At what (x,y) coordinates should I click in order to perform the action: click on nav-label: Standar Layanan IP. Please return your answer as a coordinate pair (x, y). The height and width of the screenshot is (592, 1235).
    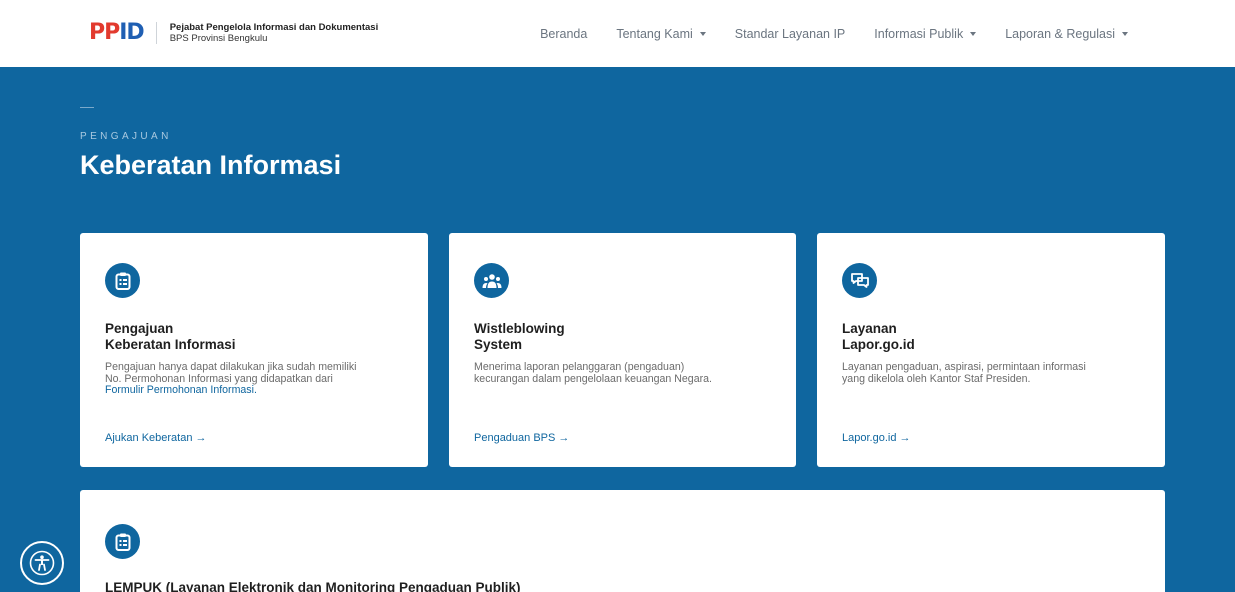
    Looking at the image, I should click on (790, 33).